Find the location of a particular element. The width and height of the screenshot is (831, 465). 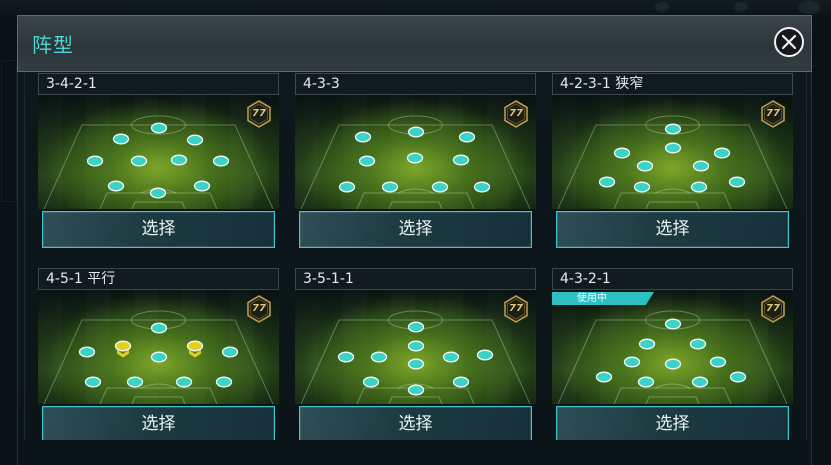

sideline is located at coordinates (415, 166).